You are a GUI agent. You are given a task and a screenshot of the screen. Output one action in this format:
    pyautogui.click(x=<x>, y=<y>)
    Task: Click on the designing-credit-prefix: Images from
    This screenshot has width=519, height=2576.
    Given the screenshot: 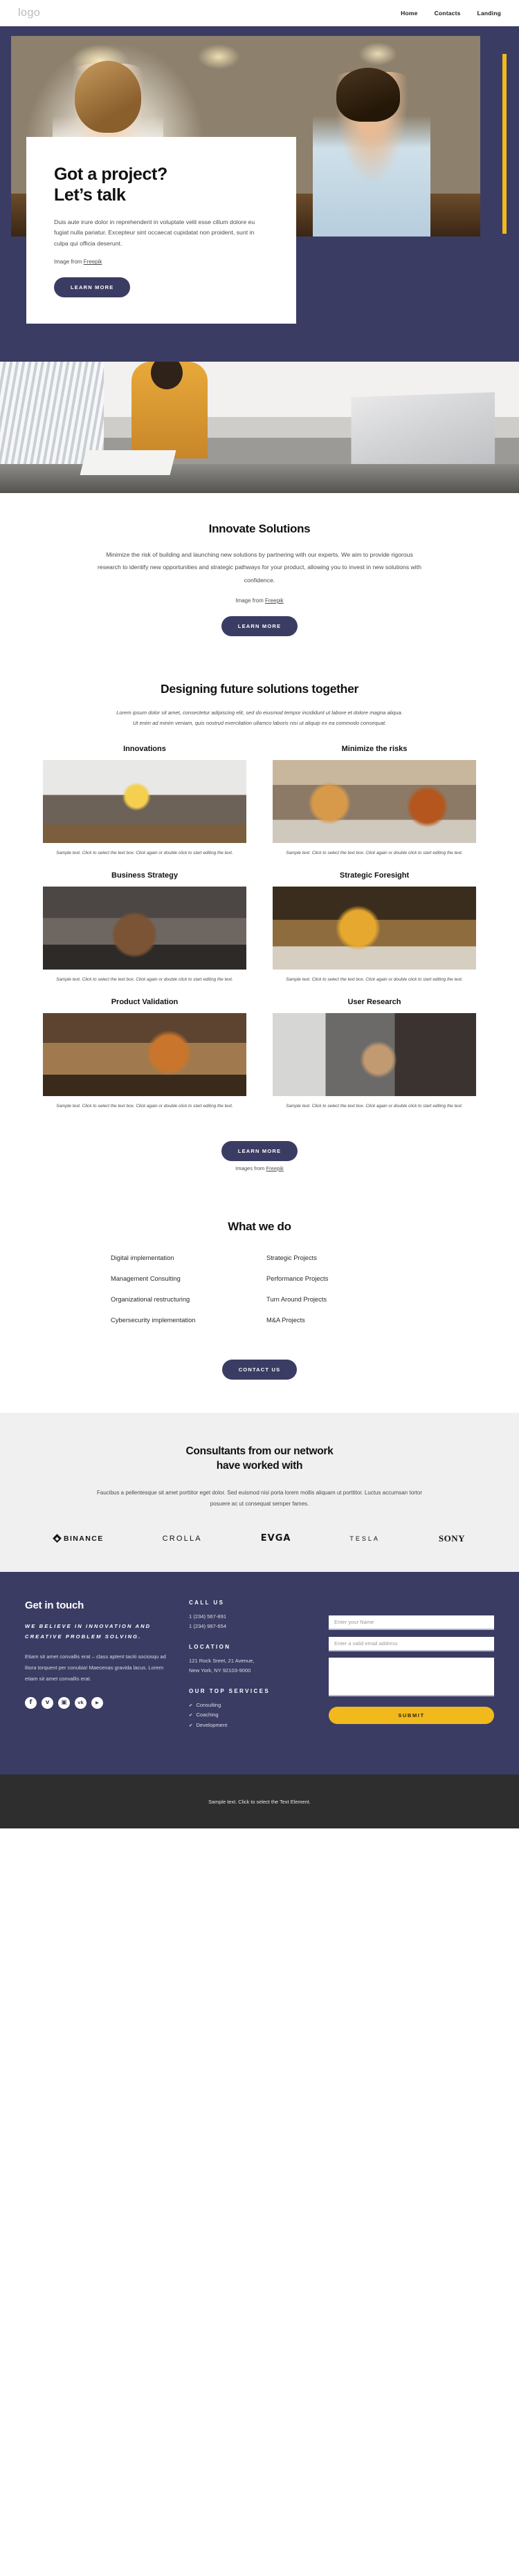 What is the action you would take?
    pyautogui.click(x=250, y=1168)
    